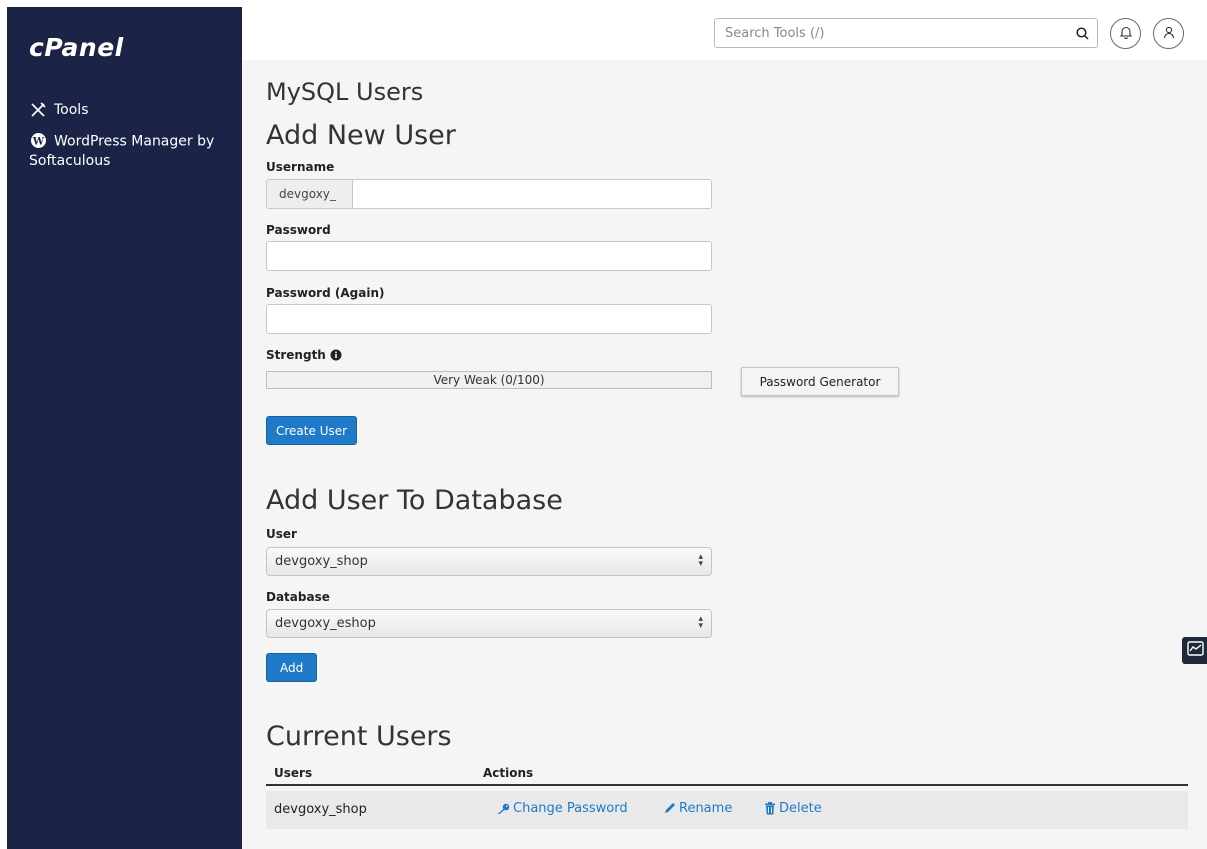 The width and height of the screenshot is (1207, 849). What do you see at coordinates (489, 319) in the screenshot?
I see `password-again-input` at bounding box center [489, 319].